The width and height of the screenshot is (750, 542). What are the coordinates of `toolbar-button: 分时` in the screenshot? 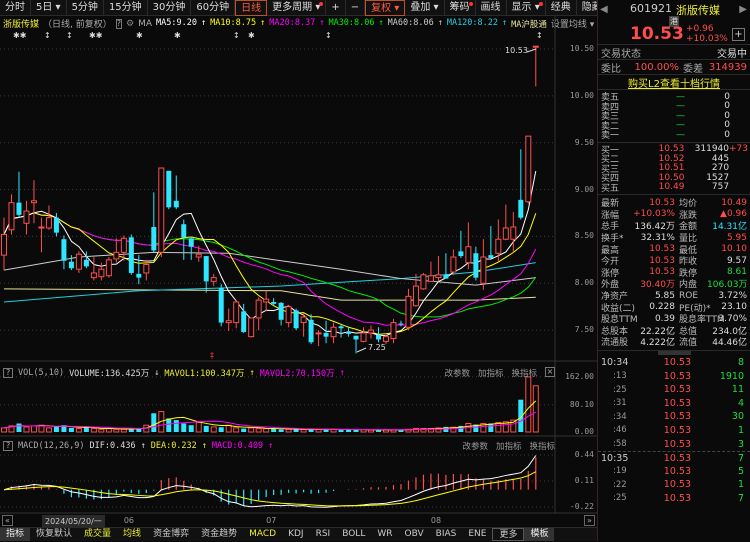 It's located at (15, 8).